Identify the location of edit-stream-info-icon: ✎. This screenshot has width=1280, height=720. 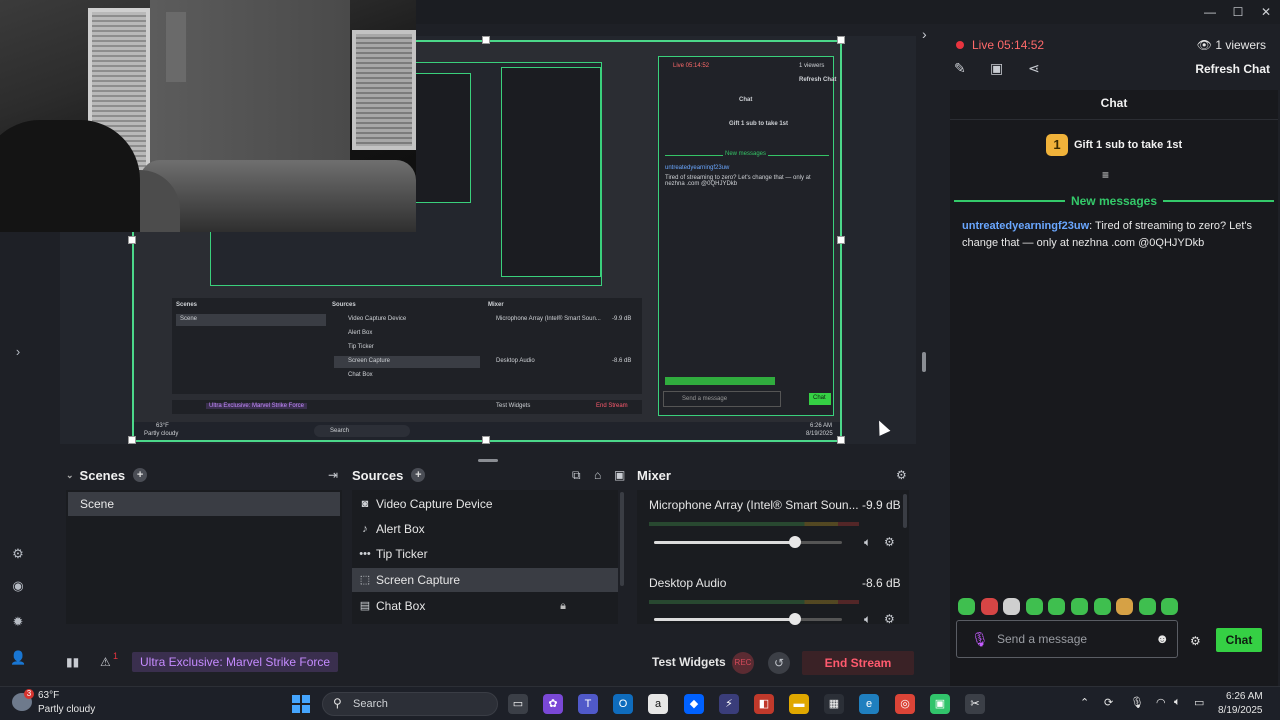
(960, 68).